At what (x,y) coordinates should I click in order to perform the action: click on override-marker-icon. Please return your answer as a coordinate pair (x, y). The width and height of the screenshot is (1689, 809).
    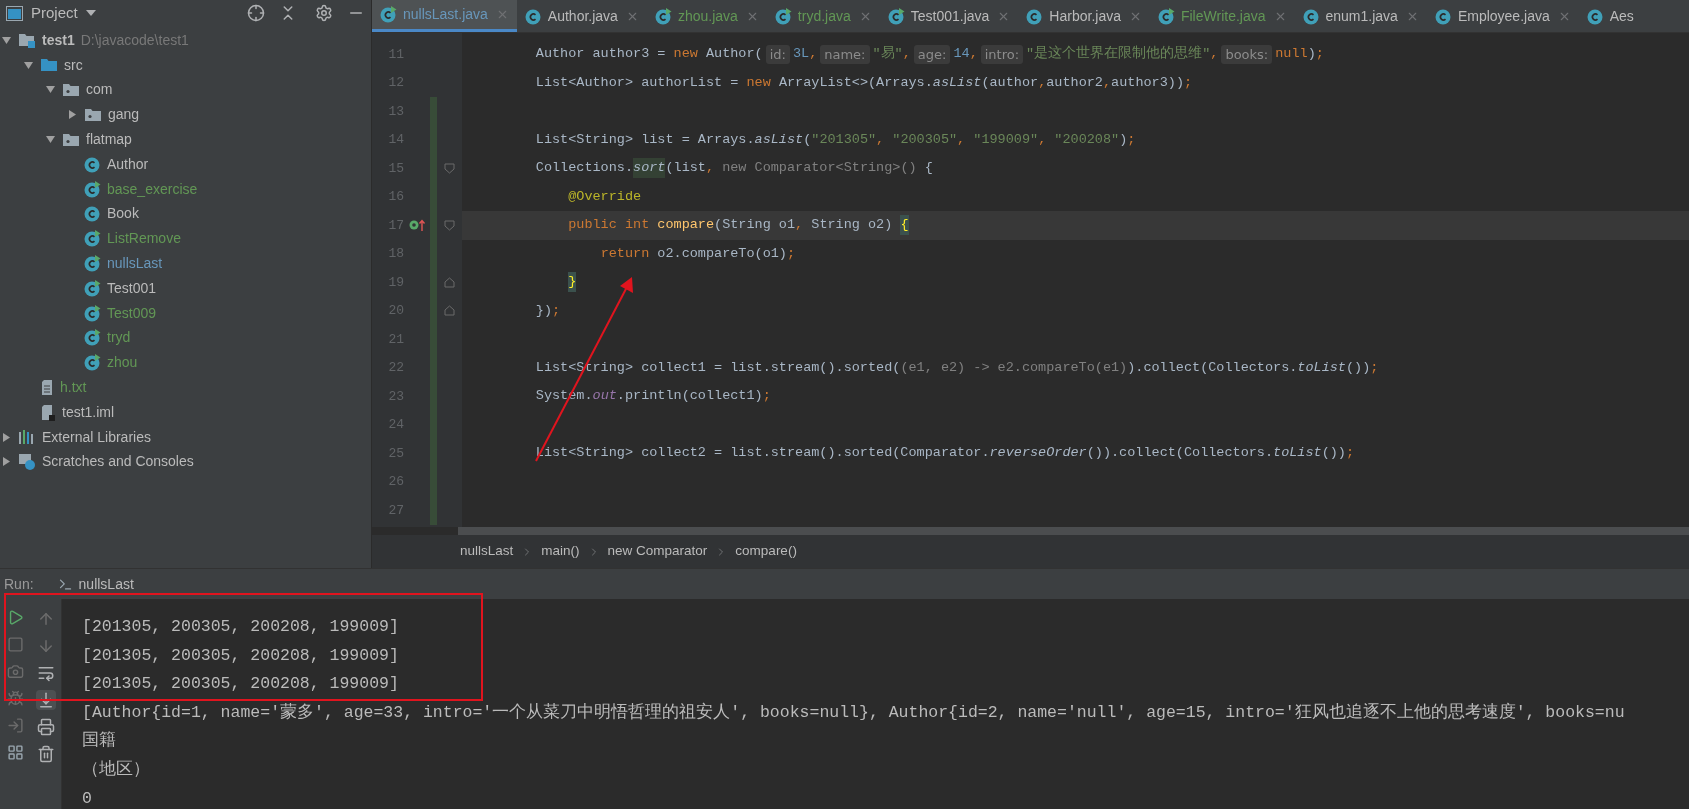
    Looking at the image, I should click on (417, 225).